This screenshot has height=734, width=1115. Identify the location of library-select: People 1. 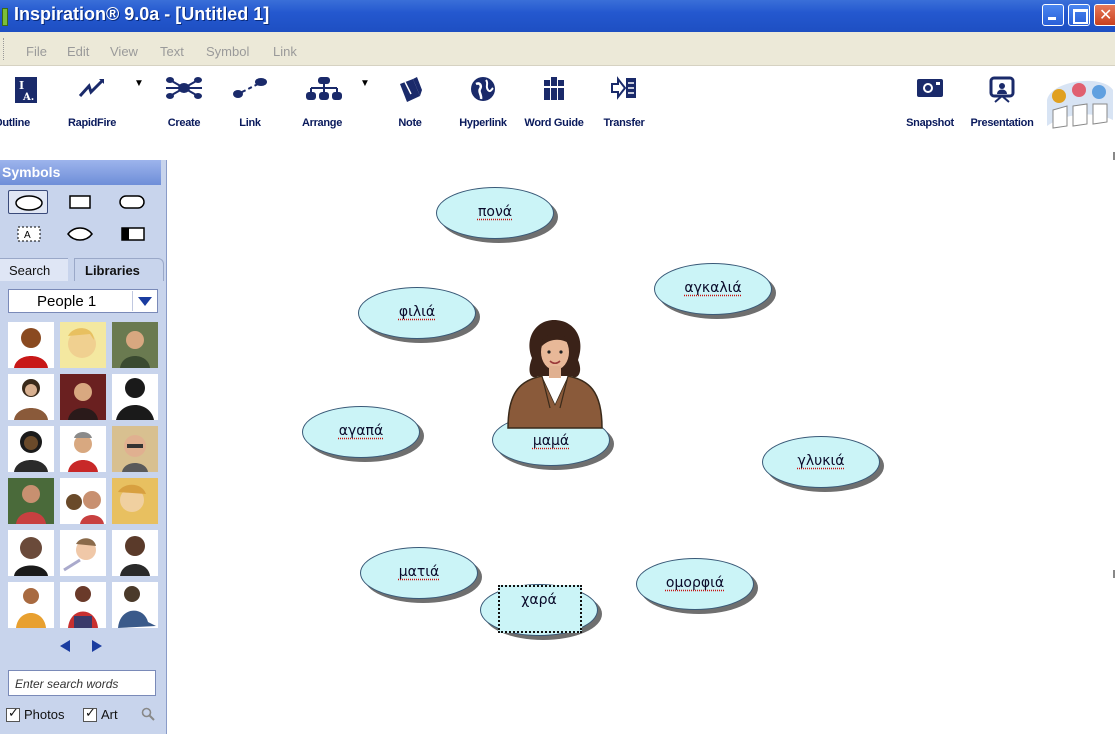
(83, 301).